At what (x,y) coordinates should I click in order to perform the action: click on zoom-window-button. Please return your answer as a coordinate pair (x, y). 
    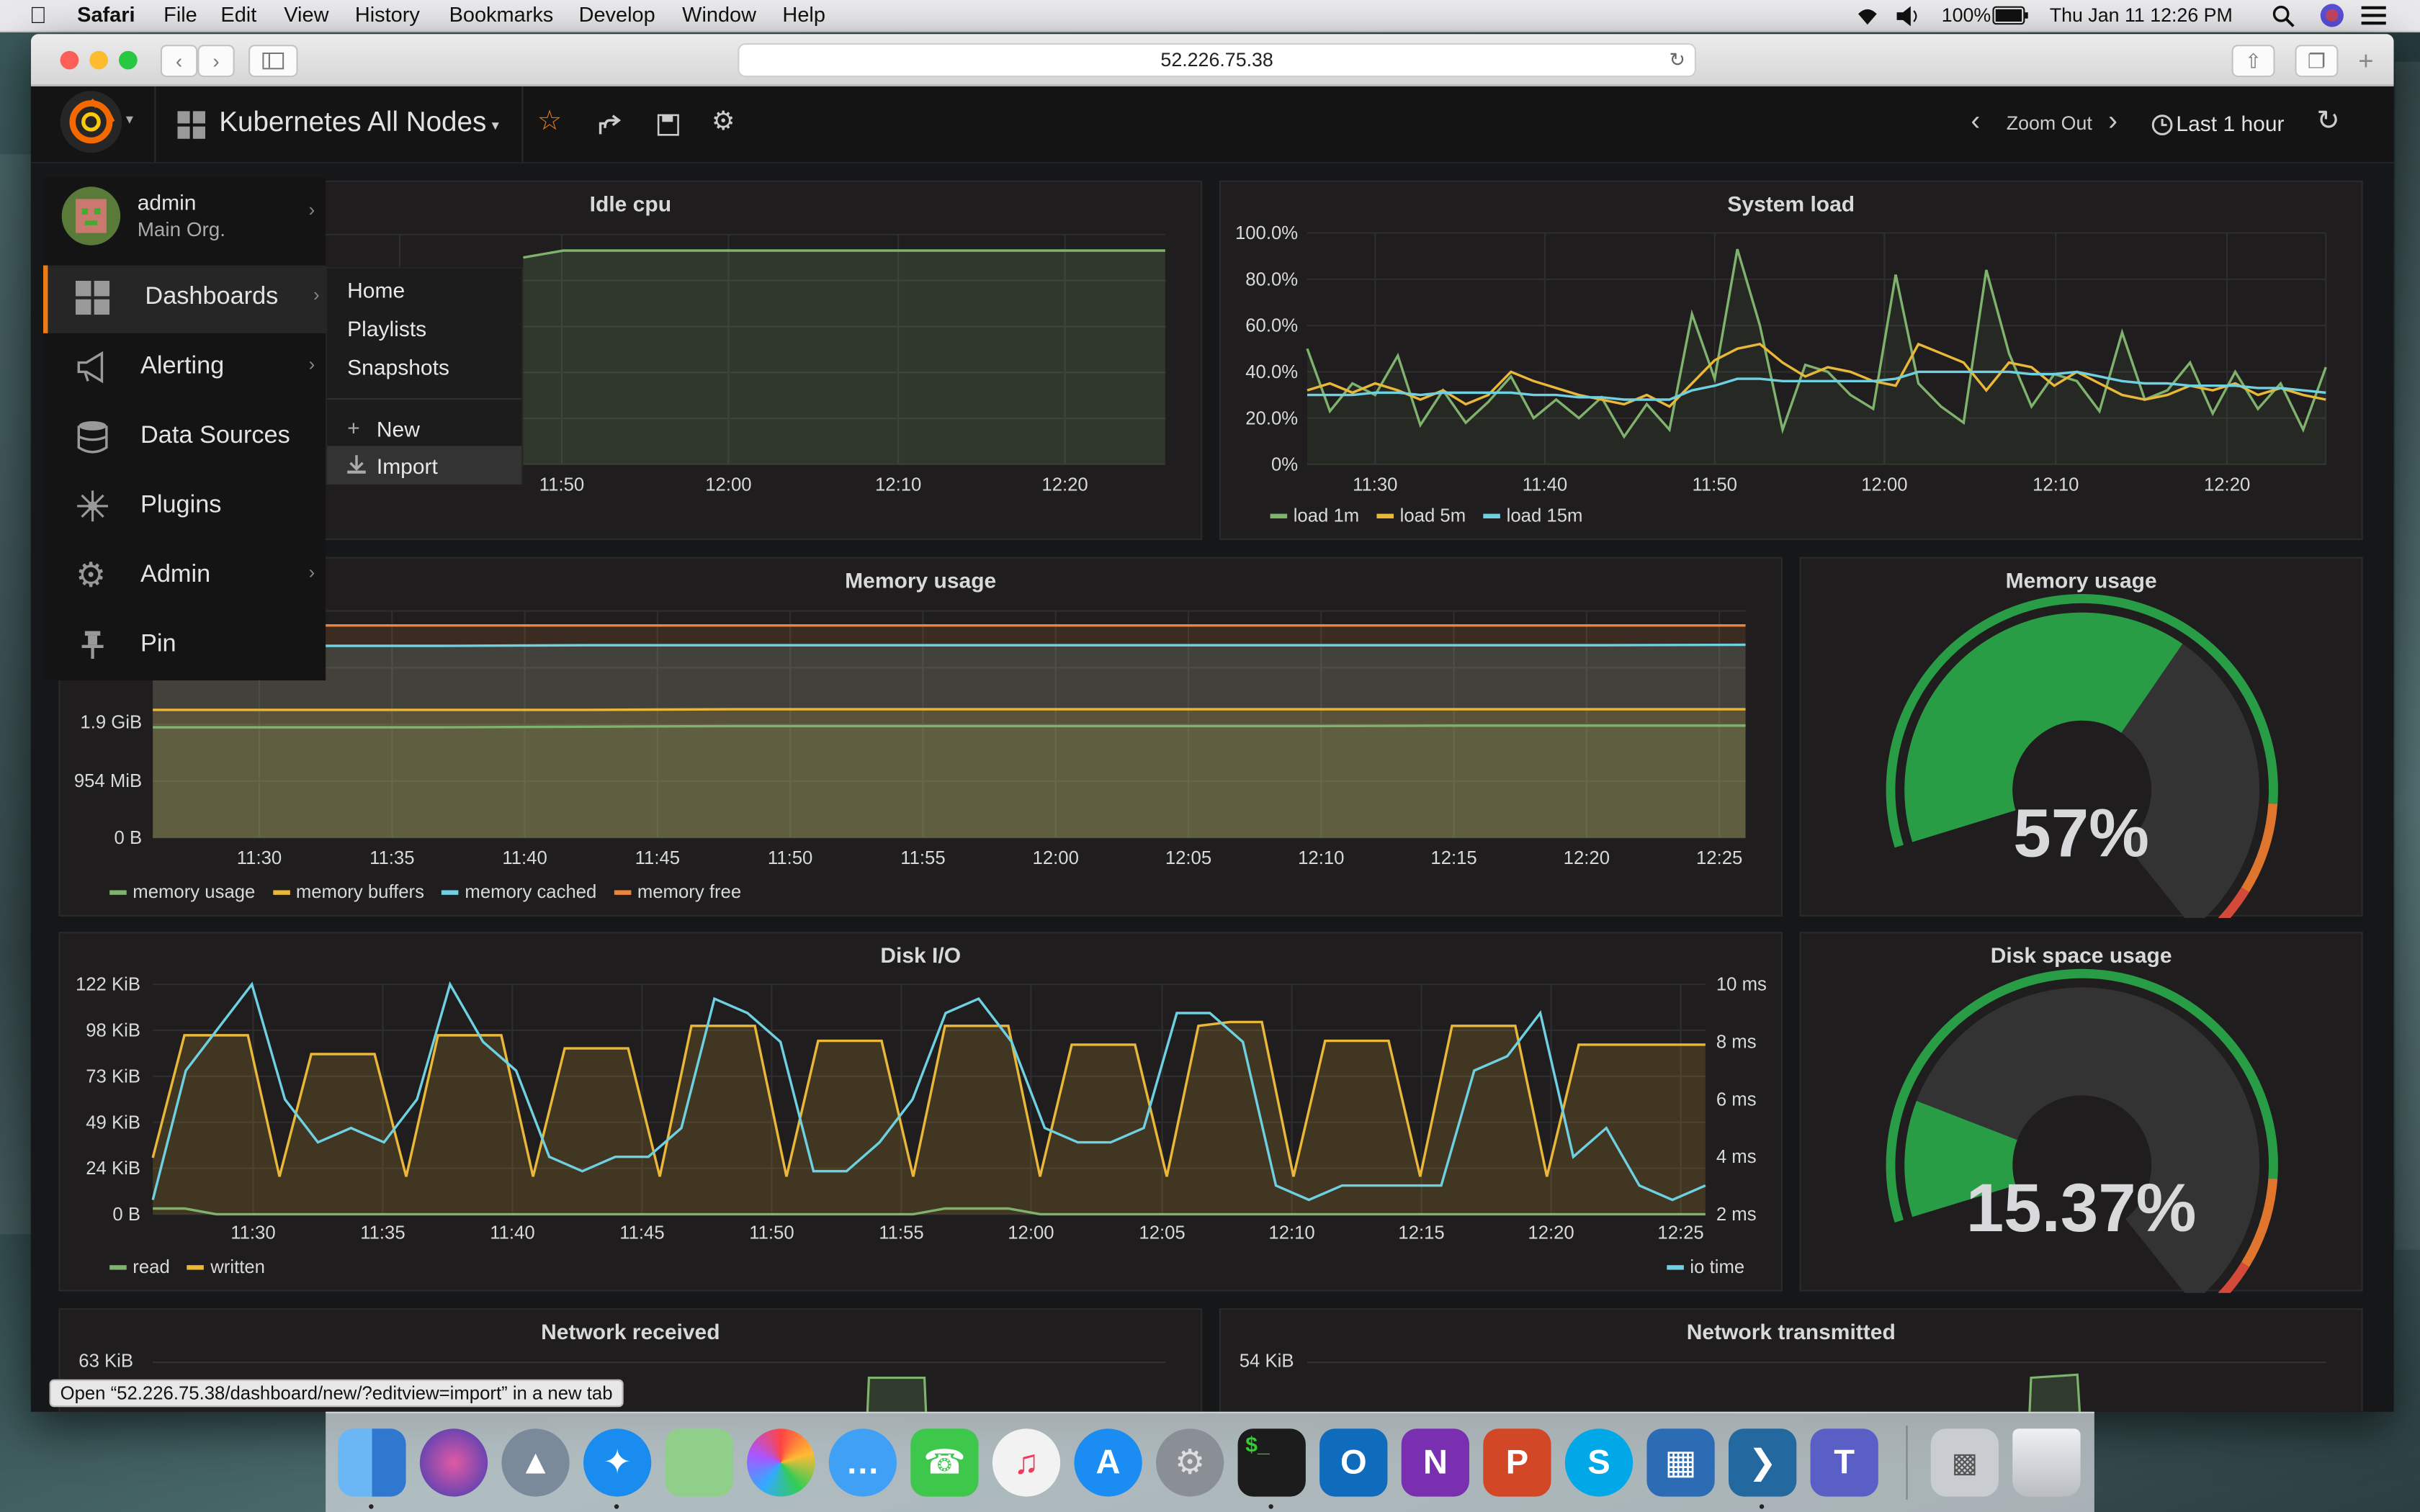
    Looking at the image, I should click on (128, 60).